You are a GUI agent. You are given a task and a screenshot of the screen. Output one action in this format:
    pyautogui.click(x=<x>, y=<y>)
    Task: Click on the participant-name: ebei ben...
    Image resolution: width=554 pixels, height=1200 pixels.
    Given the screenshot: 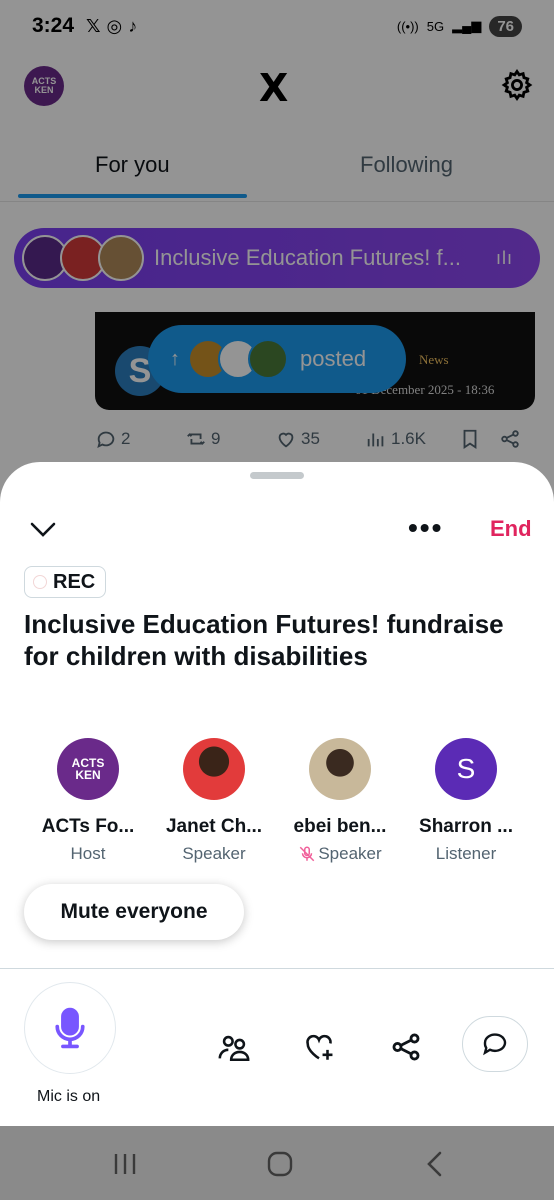 What is the action you would take?
    pyautogui.click(x=340, y=826)
    